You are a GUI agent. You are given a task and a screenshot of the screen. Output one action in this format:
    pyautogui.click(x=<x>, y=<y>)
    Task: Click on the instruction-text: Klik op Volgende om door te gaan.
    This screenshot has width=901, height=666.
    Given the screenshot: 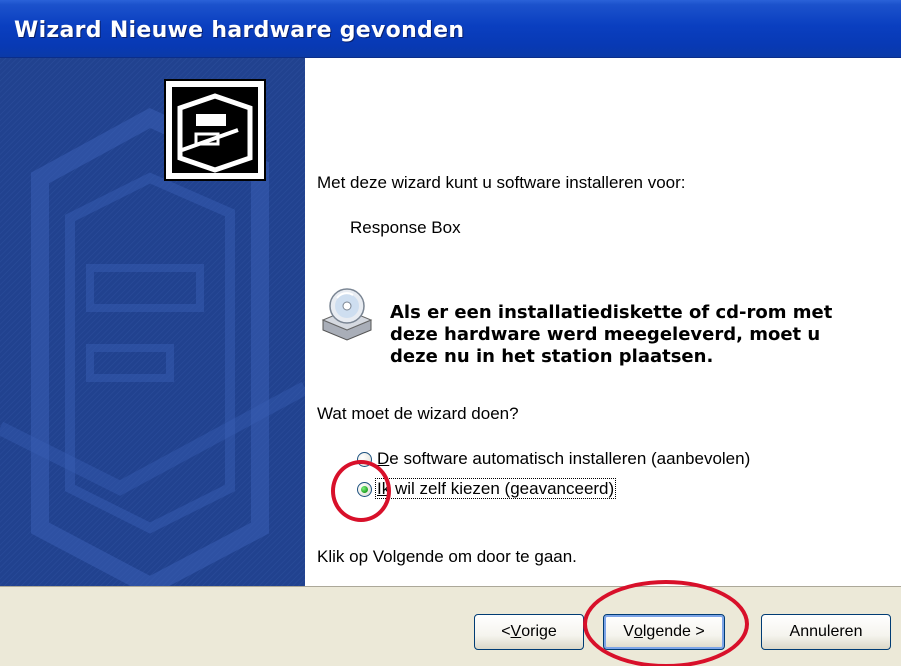 What is the action you would take?
    pyautogui.click(x=447, y=556)
    